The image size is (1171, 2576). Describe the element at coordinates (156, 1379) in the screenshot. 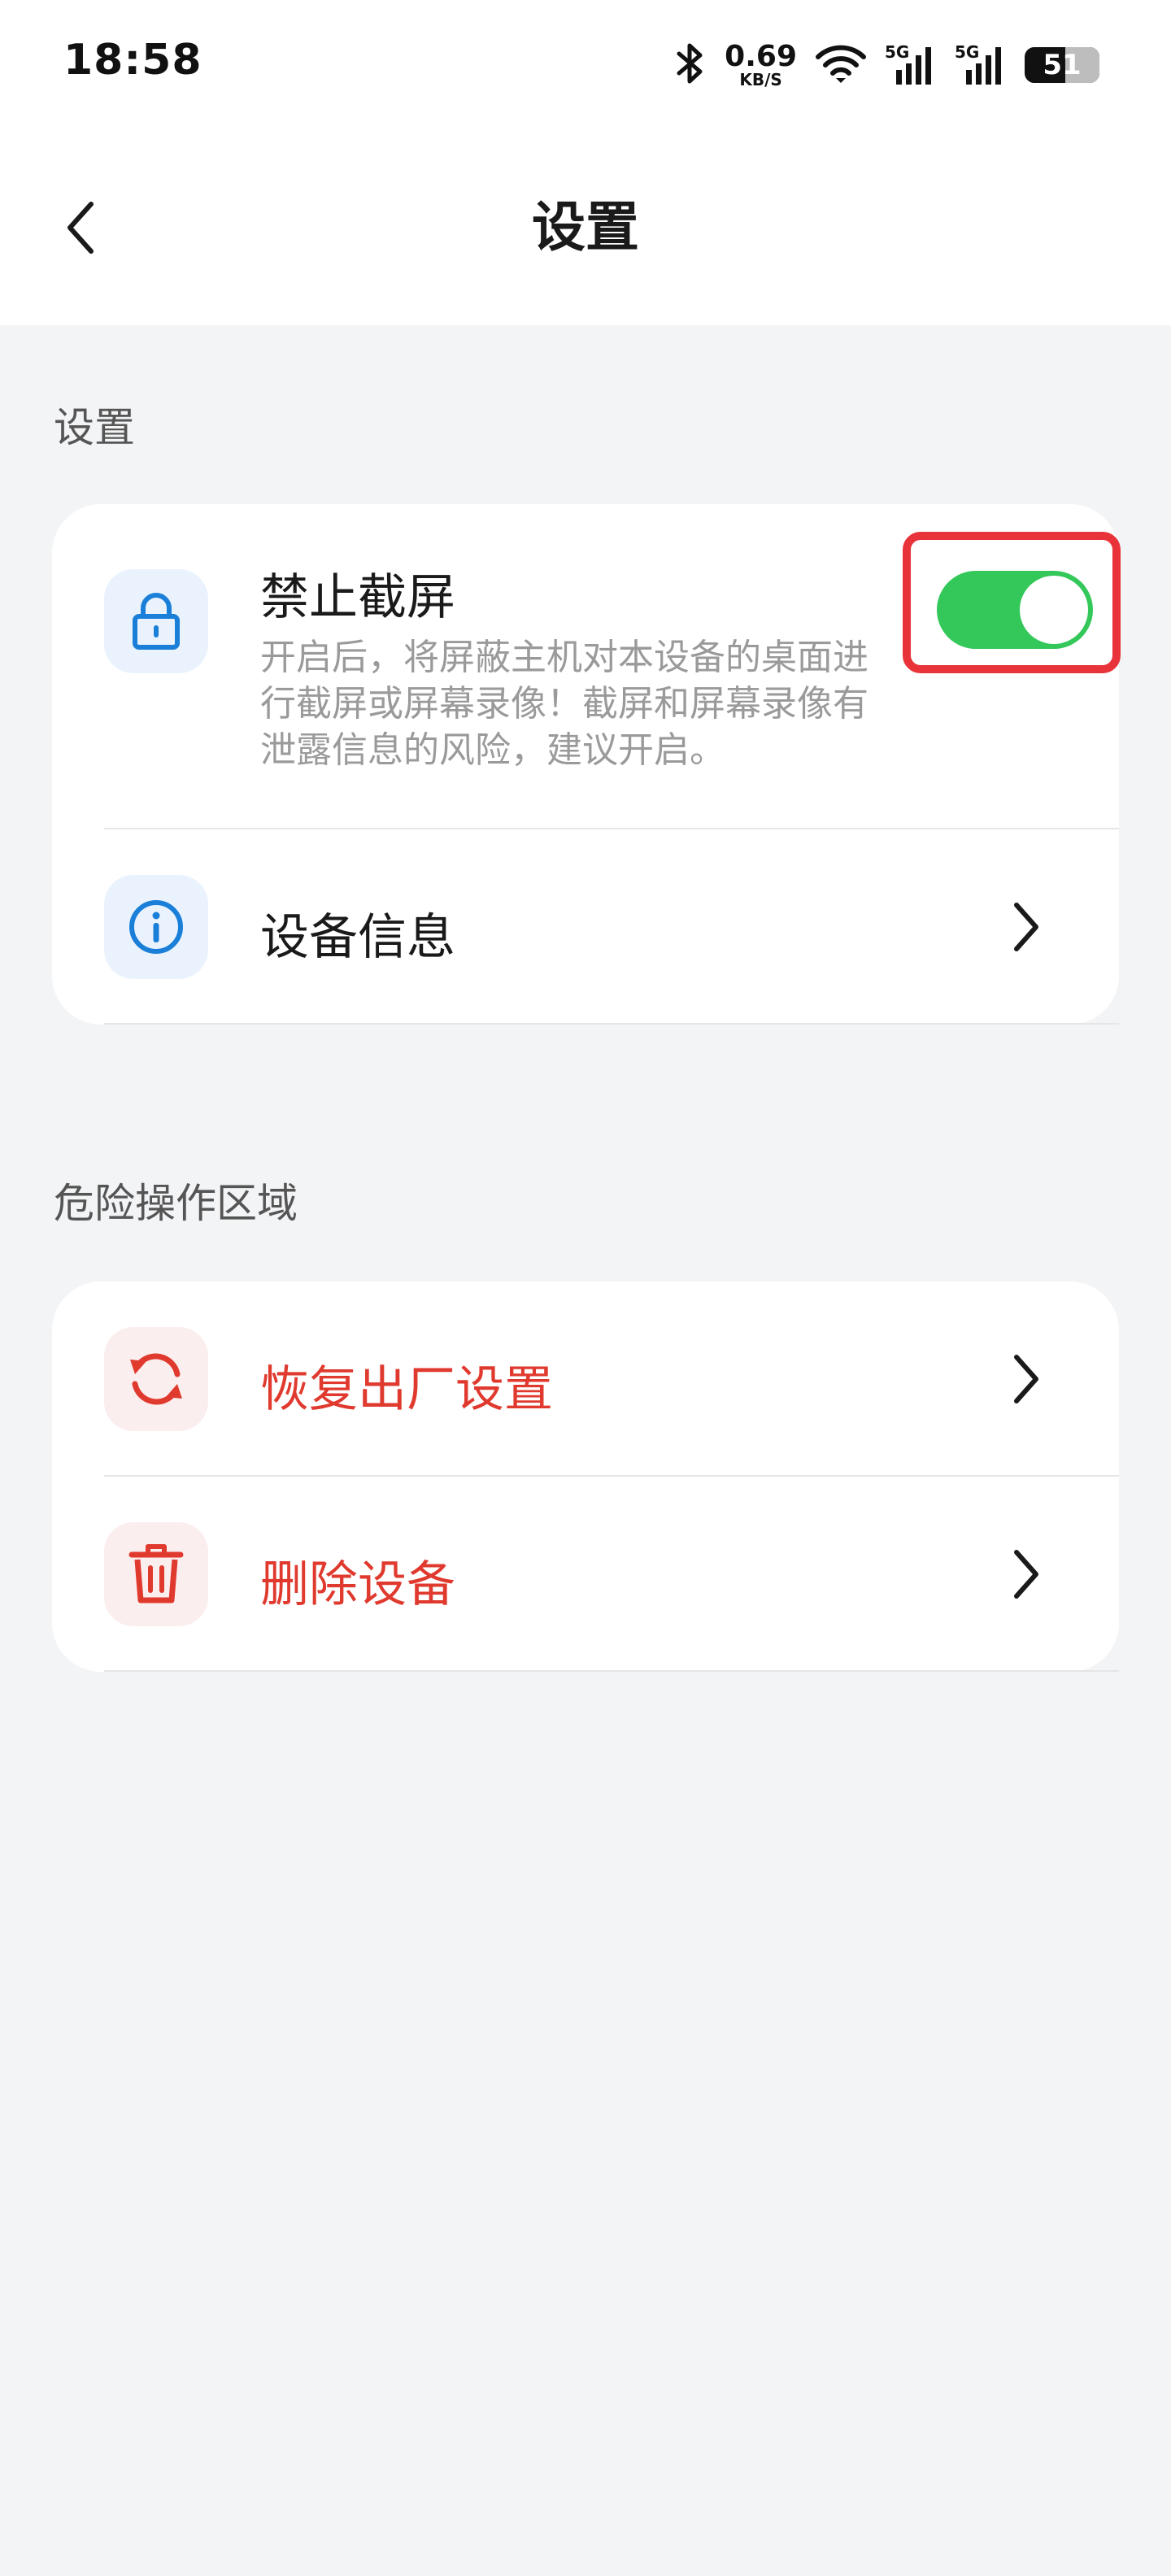

I see `refresh-icon` at that location.